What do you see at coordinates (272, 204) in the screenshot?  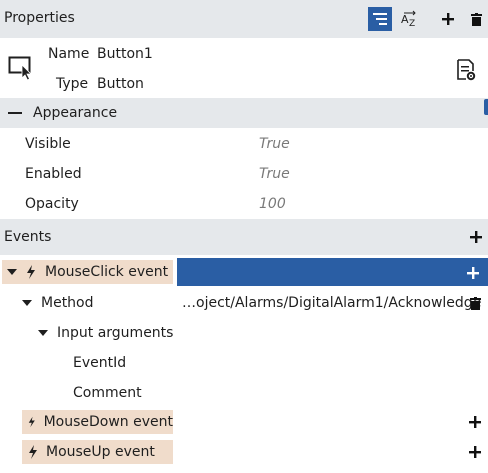 I see `property-value: 100` at bounding box center [272, 204].